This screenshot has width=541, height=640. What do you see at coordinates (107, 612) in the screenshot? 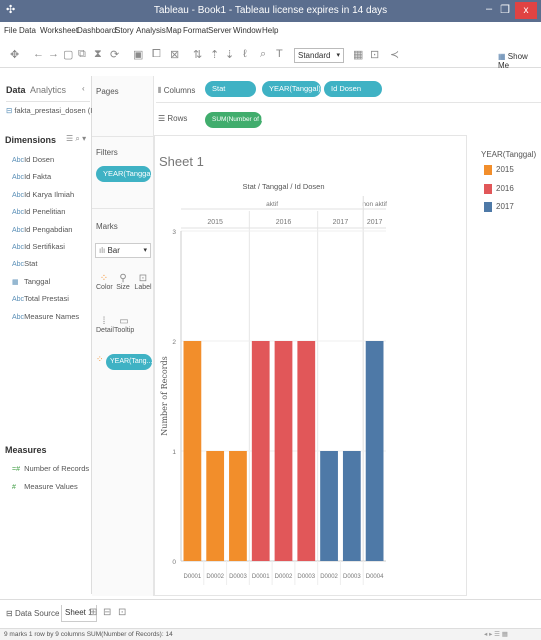
I see `new-dashboard-icon: ⊟` at bounding box center [107, 612].